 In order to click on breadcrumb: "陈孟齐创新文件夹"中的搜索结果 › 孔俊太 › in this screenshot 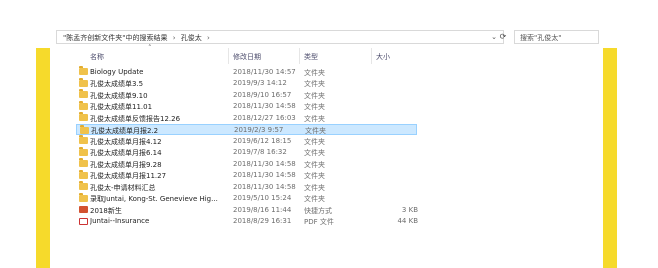, I will do `click(138, 38)`.